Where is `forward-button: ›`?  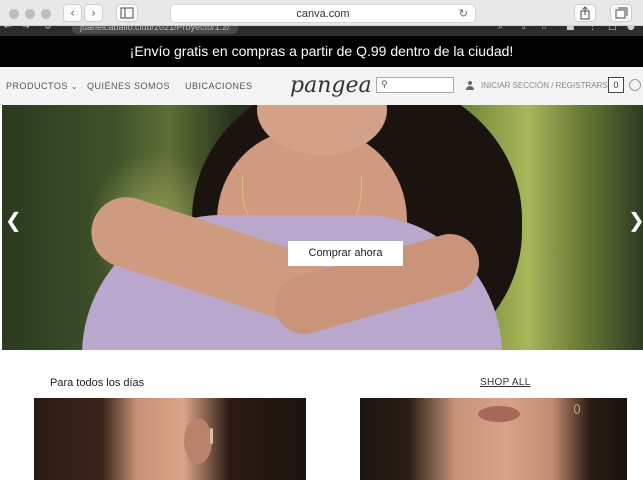
forward-button: › is located at coordinates (93, 13).